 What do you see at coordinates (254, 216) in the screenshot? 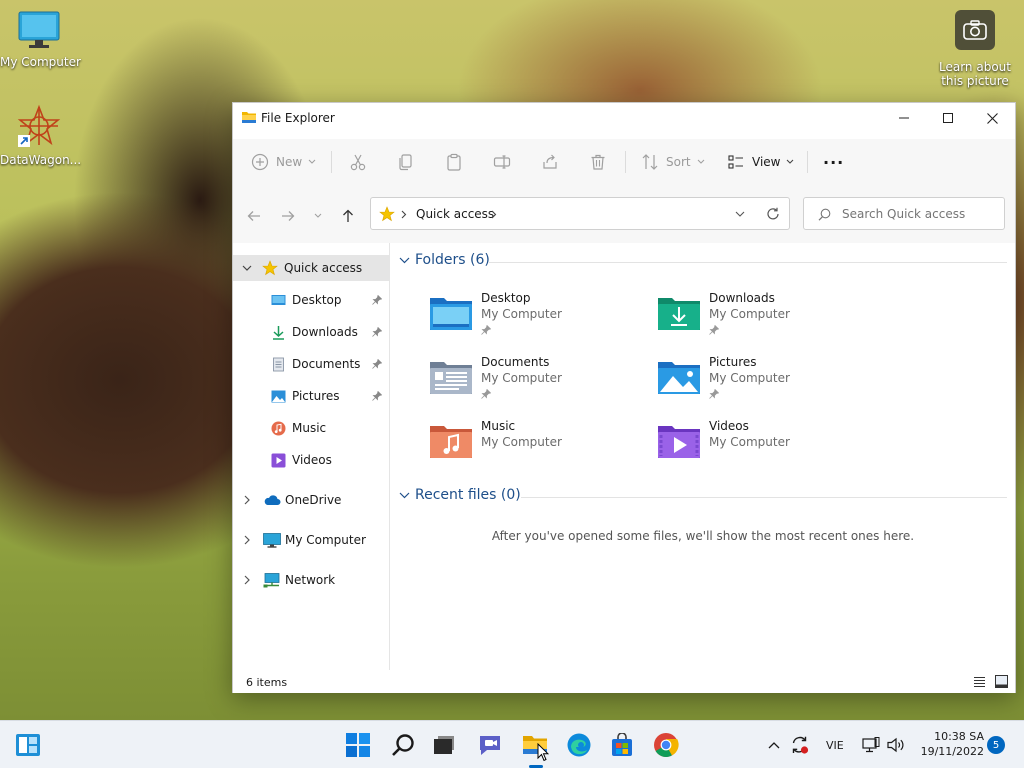
I see `back-button` at bounding box center [254, 216].